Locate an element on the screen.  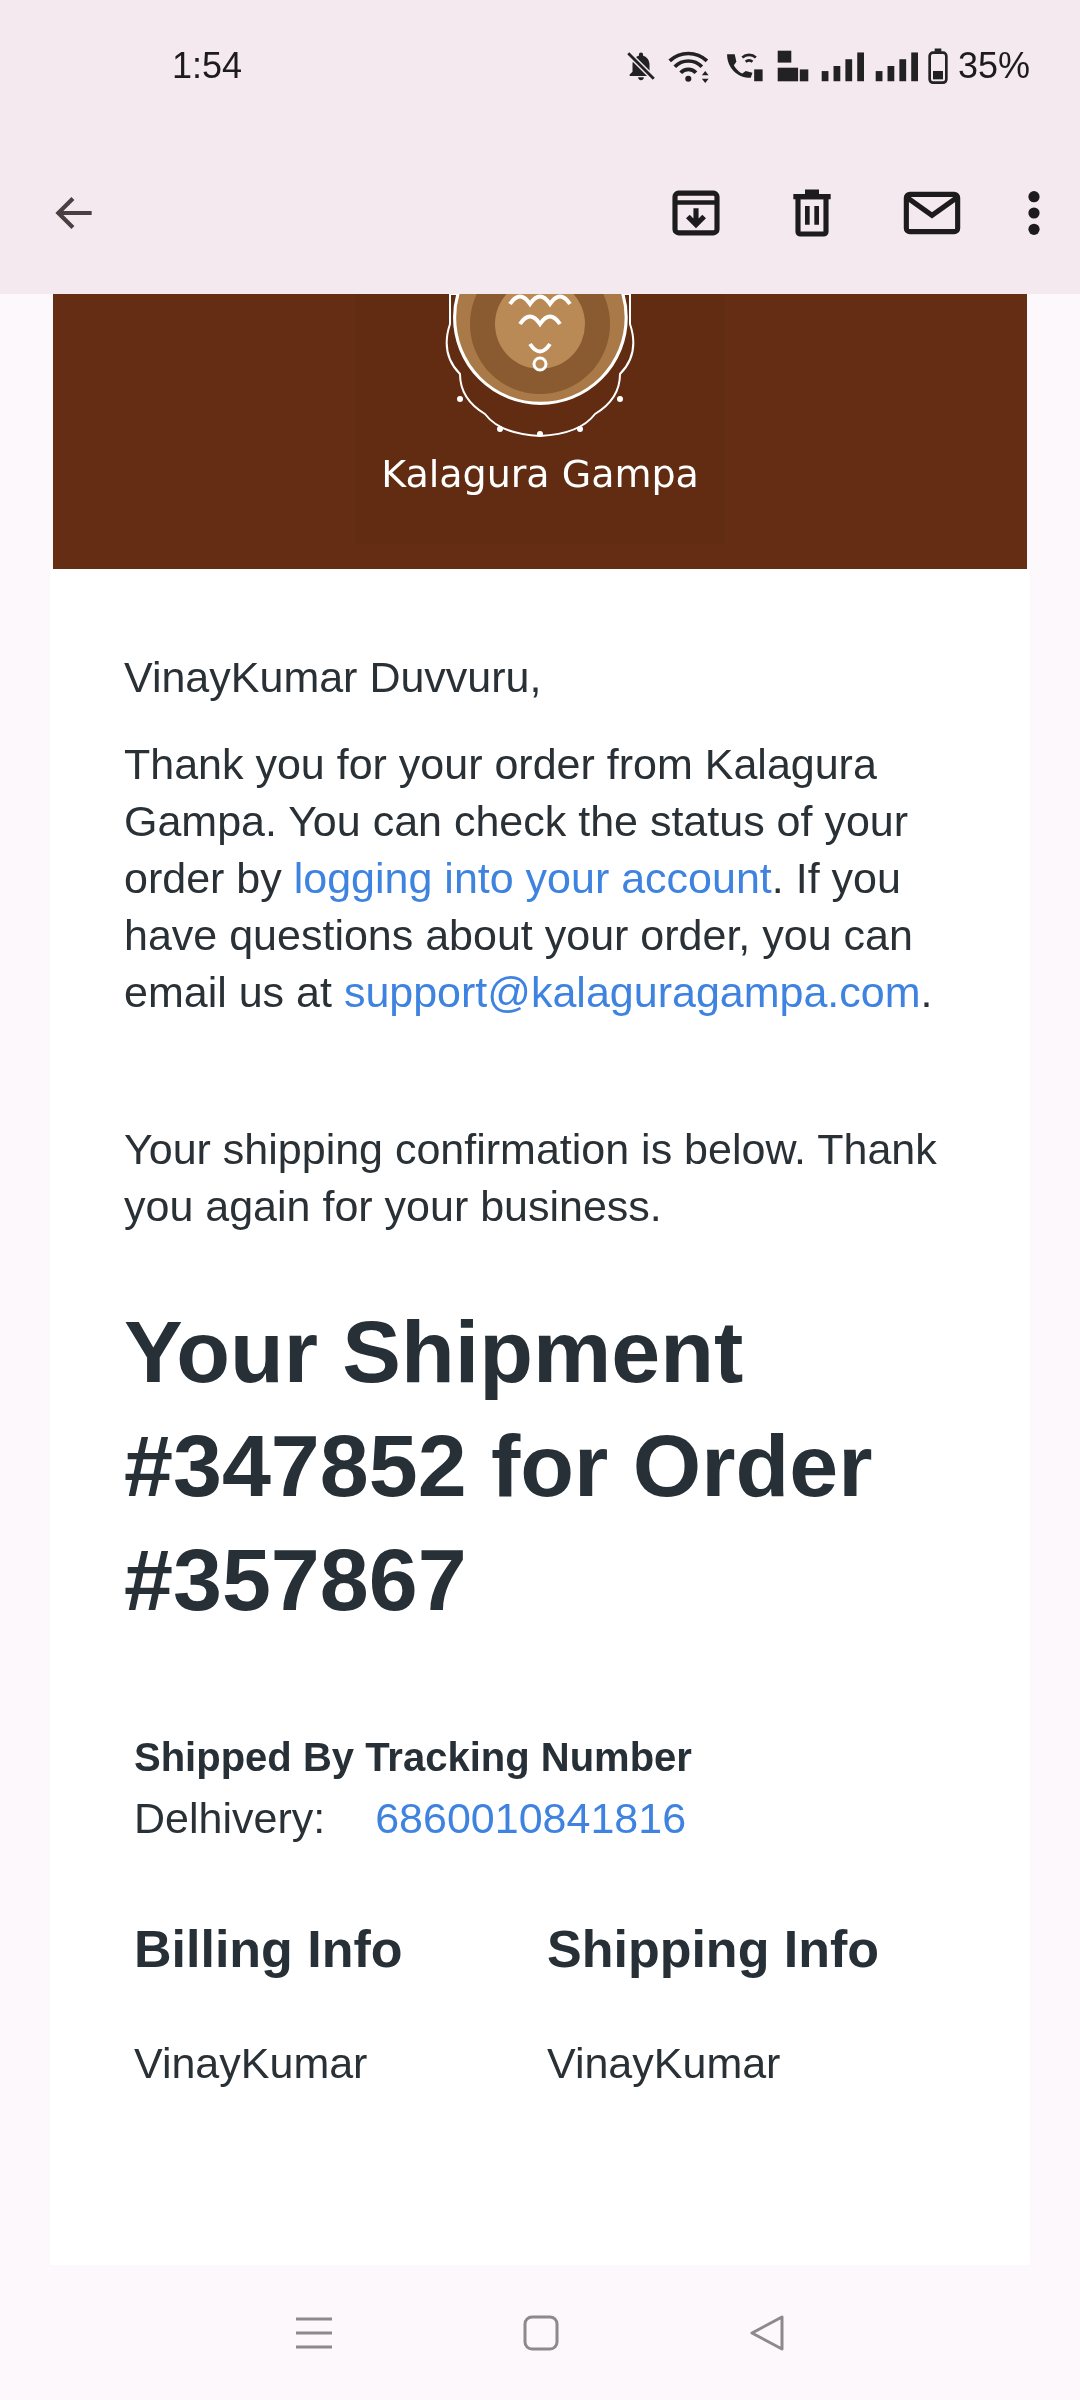
greeting: VinayKumar Duvvuru, is located at coordinates (333, 677).